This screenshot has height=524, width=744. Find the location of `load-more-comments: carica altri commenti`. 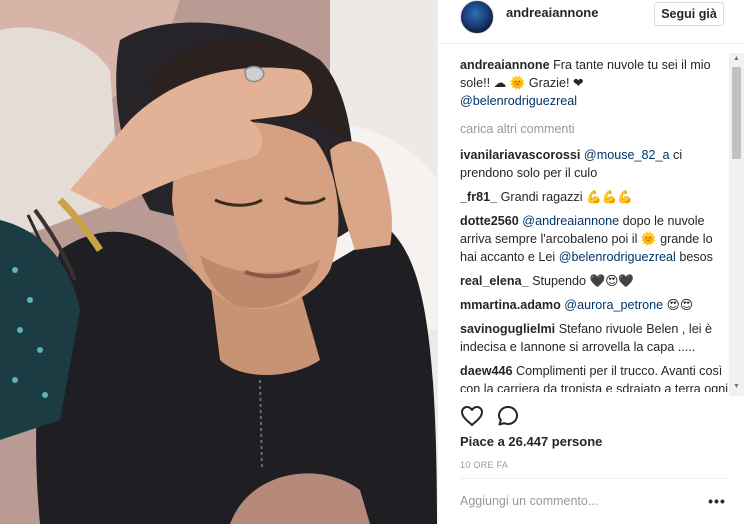

load-more-comments: carica altri commenti is located at coordinates (595, 129).